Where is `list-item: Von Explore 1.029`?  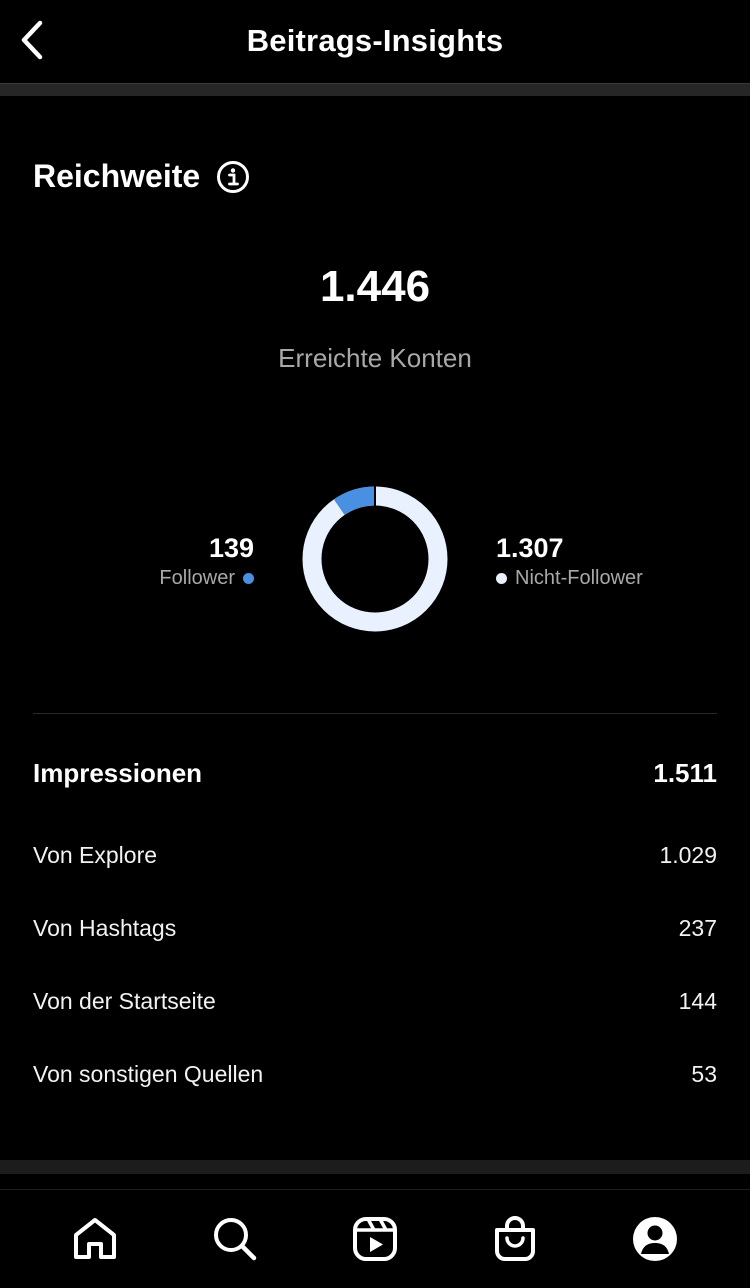 list-item: Von Explore 1.029 is located at coordinates (375, 855).